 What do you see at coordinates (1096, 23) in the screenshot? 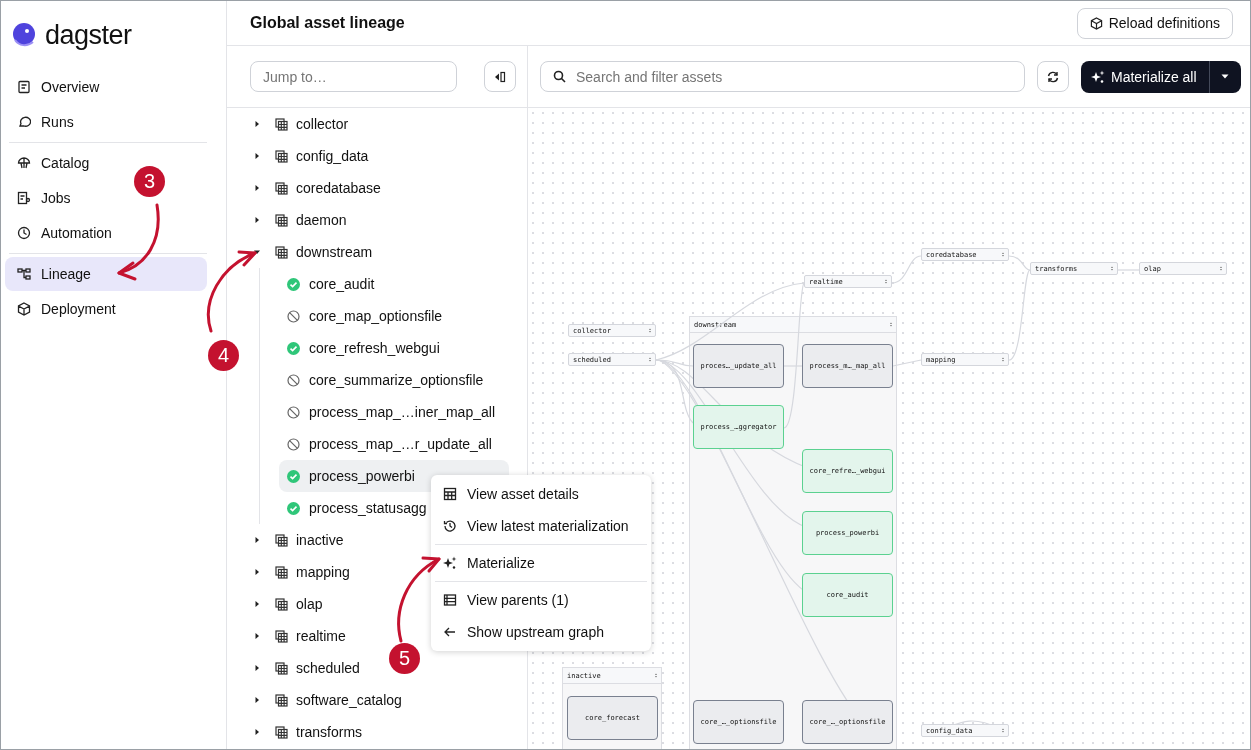
I see `cube-icon` at bounding box center [1096, 23].